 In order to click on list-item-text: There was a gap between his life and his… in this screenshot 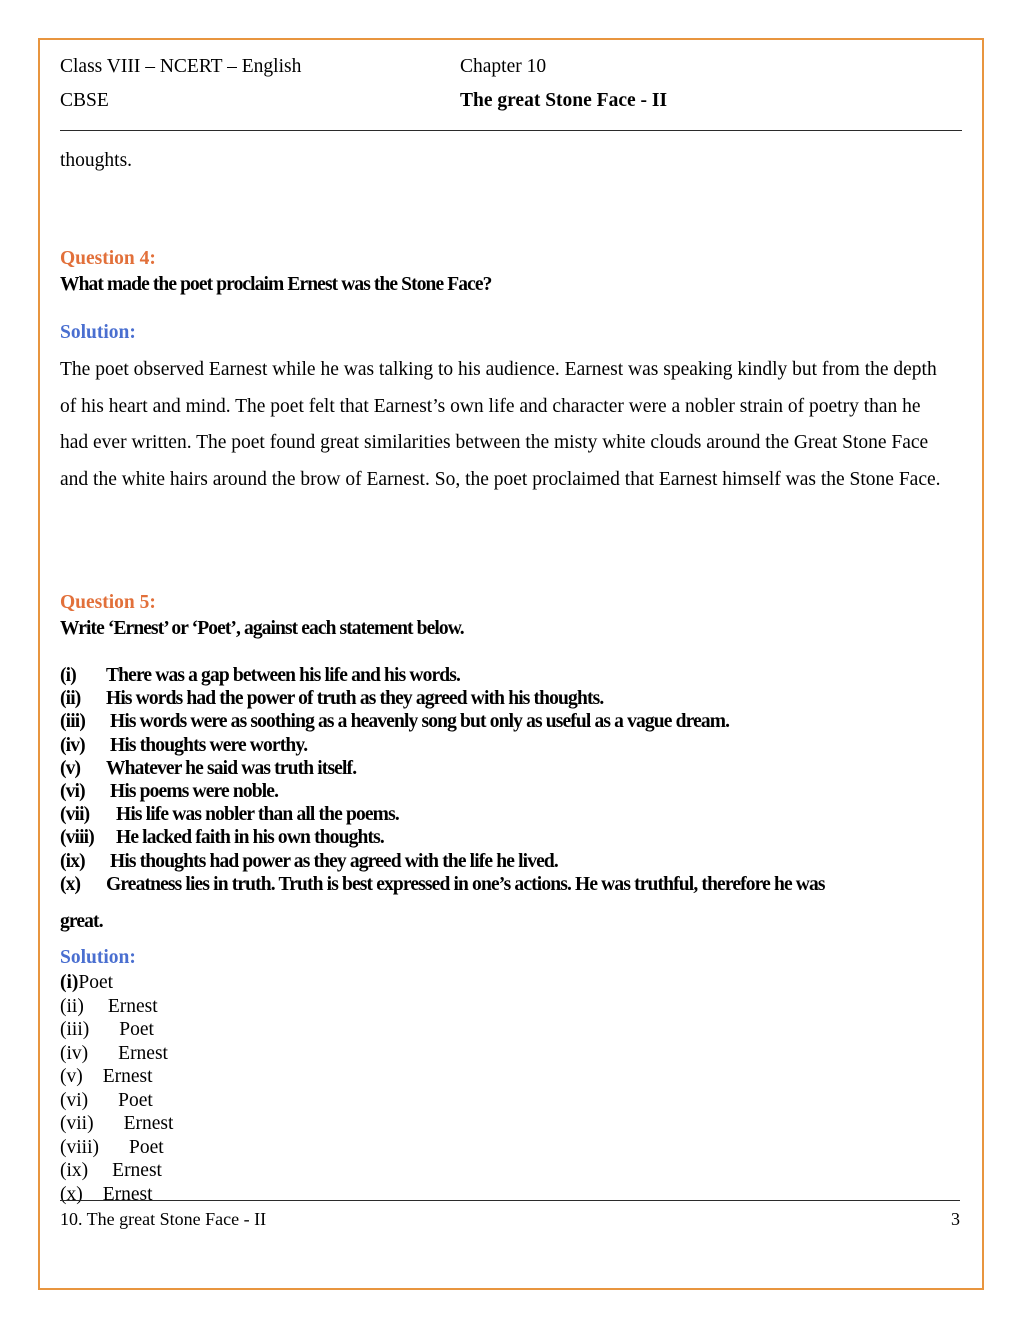, I will do `click(283, 675)`.